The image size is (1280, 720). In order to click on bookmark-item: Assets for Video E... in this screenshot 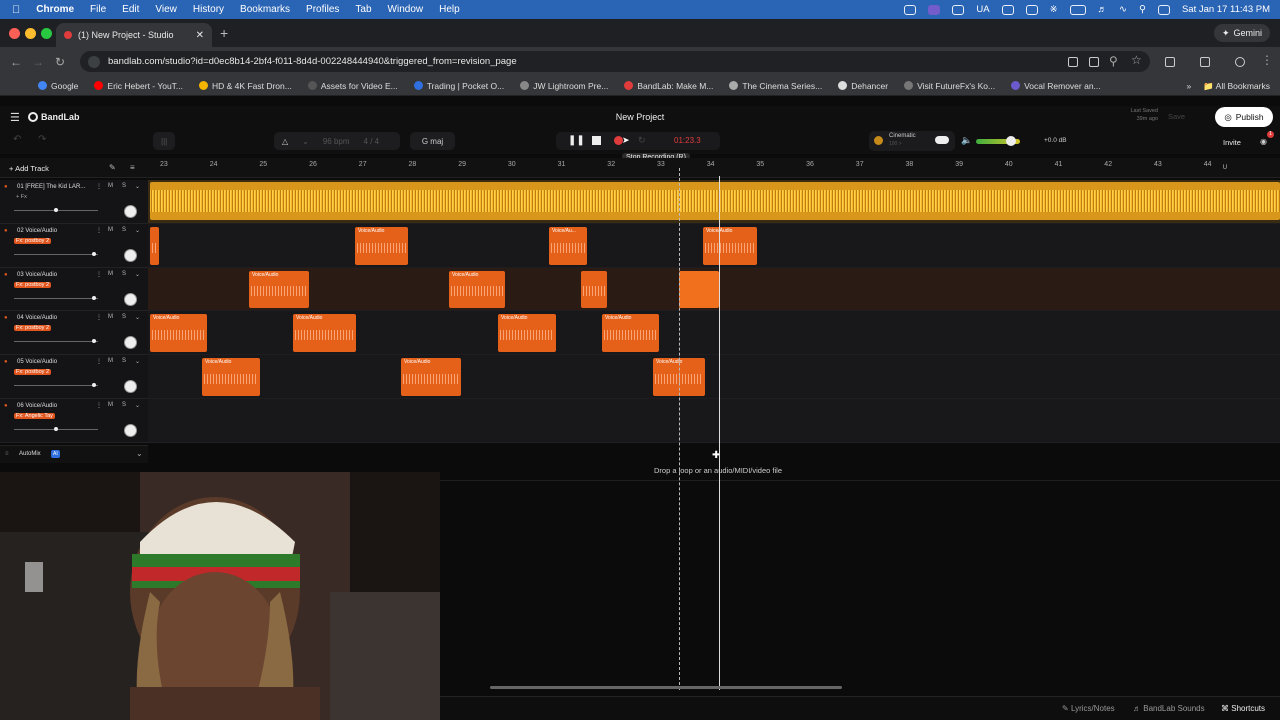, I will do `click(352, 86)`.